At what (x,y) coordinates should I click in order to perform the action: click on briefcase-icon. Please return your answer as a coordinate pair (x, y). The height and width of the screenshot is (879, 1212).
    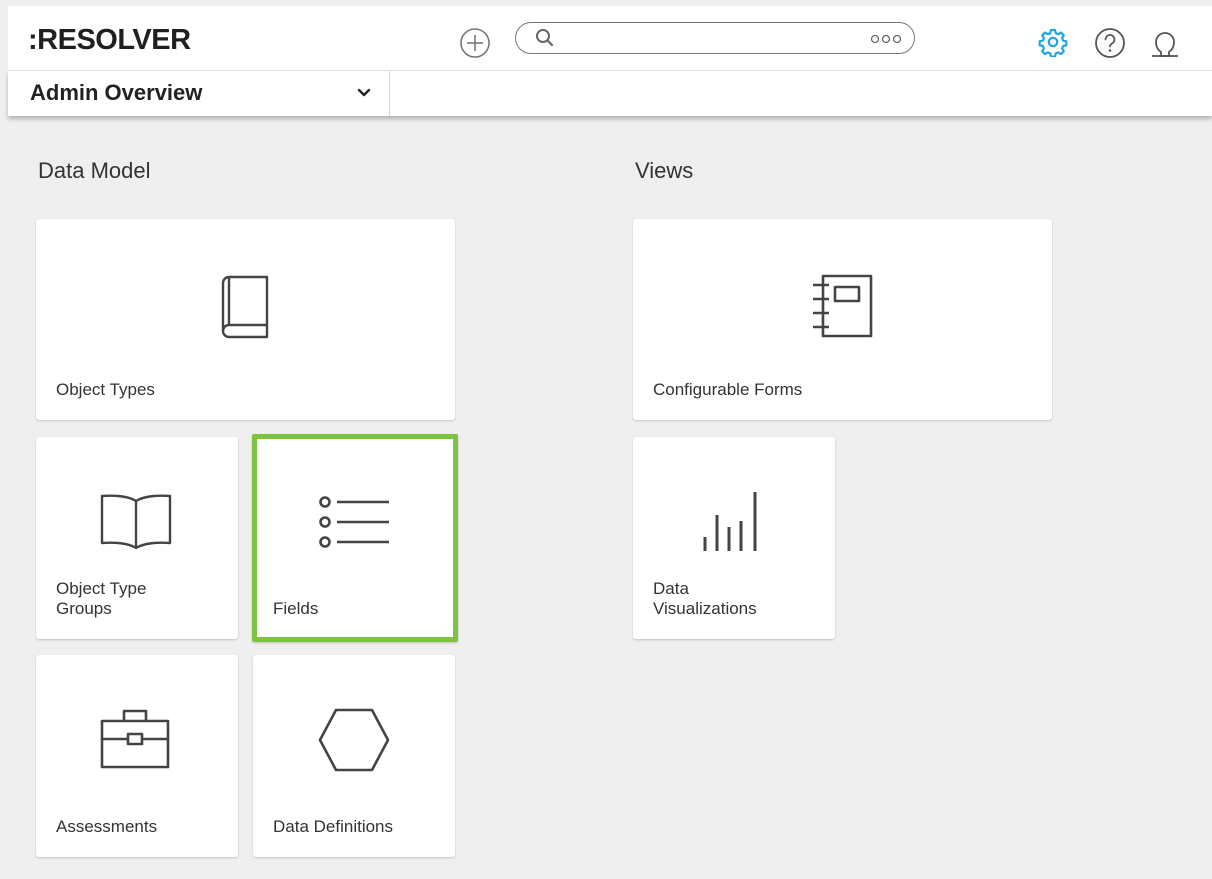
    Looking at the image, I should click on (135, 739).